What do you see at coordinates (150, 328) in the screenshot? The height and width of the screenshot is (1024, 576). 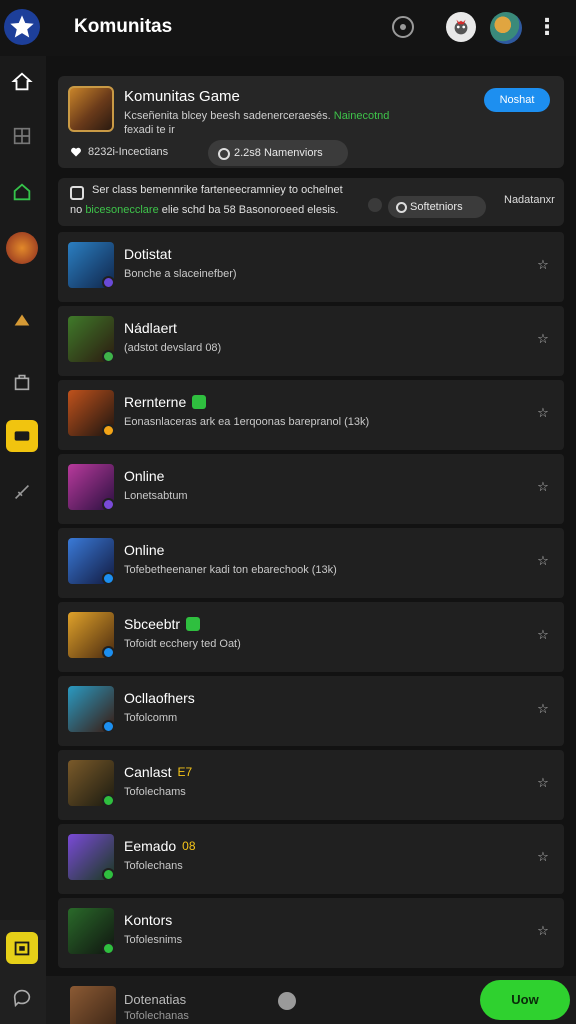 I see `game-name-text: Nádlaert` at bounding box center [150, 328].